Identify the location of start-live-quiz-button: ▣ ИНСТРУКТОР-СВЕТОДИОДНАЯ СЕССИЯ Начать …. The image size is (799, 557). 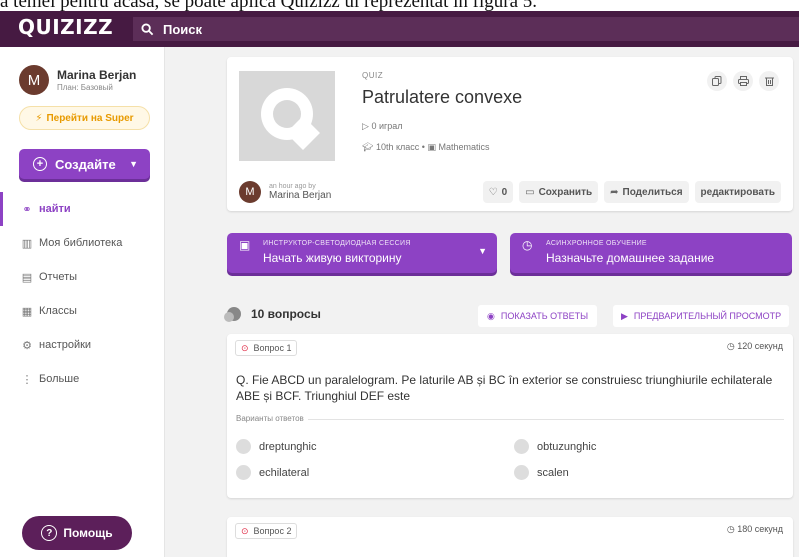
(362, 253).